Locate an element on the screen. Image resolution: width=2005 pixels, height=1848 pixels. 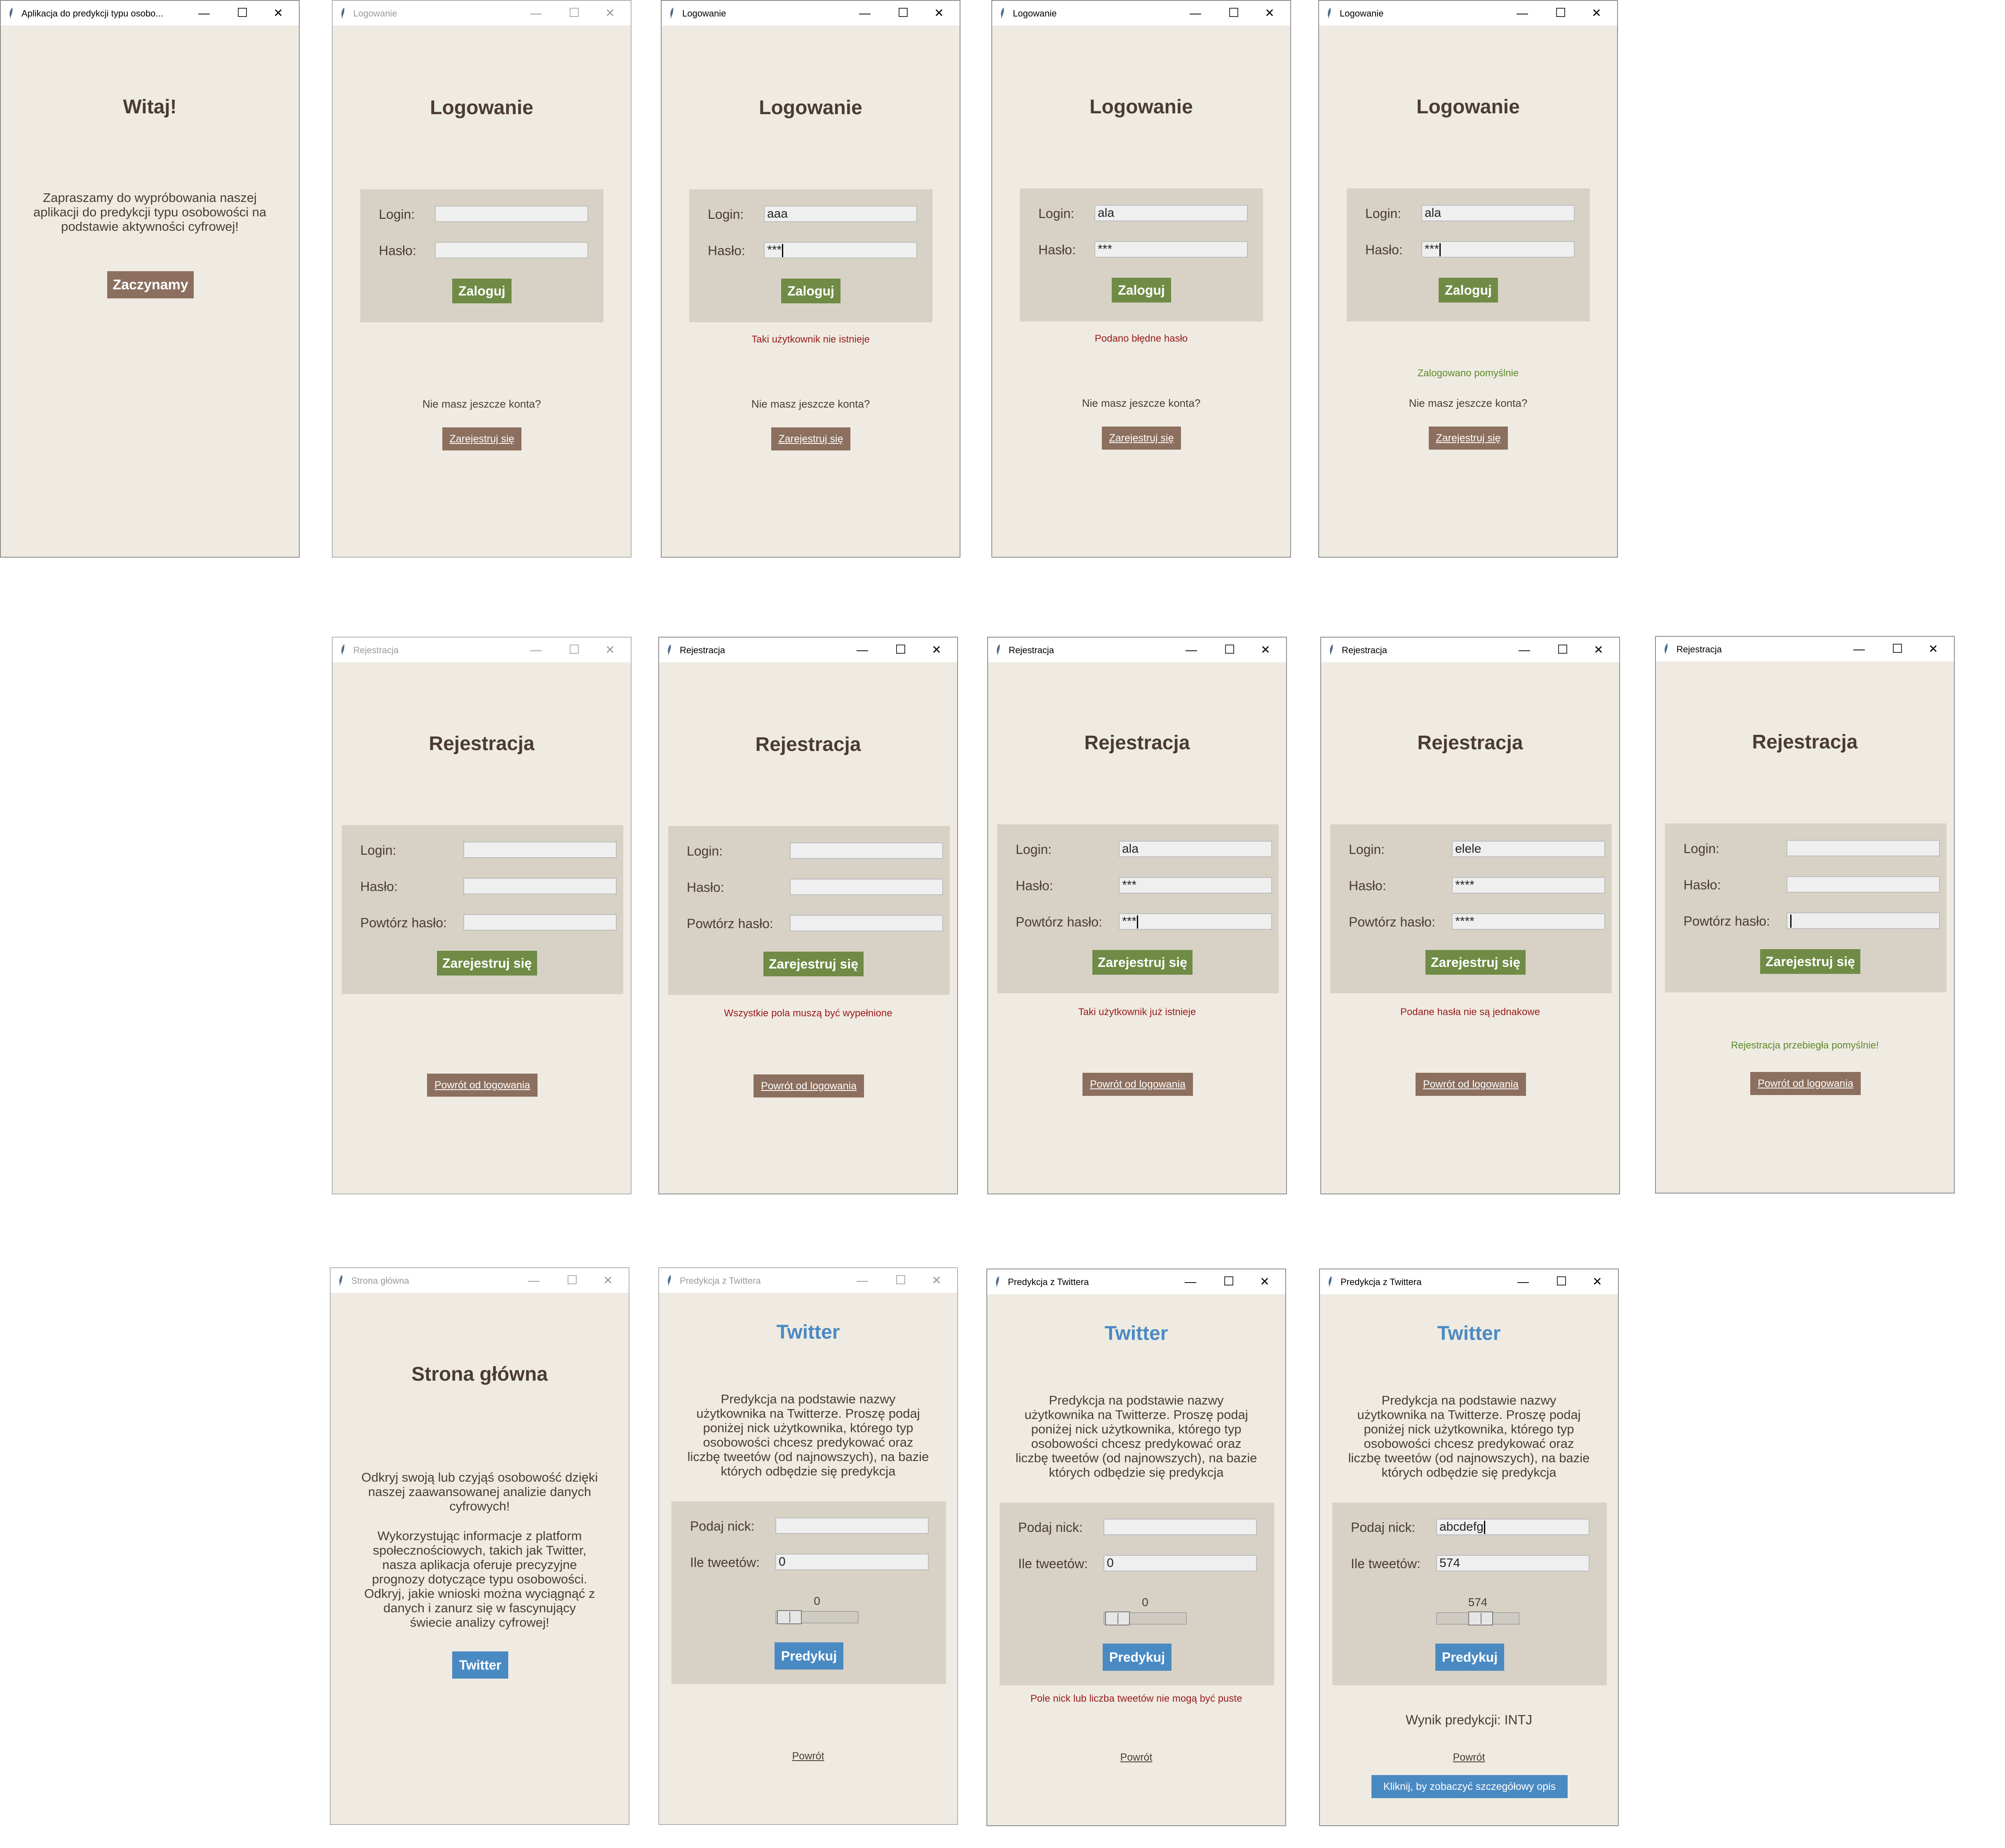
repeat-password-input: **** is located at coordinates (1528, 921).